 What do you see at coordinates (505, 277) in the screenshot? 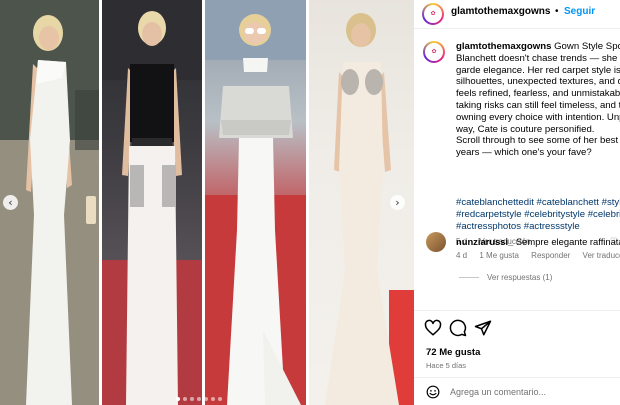
I see `view-replies-link: Ver respuestas (1)` at bounding box center [505, 277].